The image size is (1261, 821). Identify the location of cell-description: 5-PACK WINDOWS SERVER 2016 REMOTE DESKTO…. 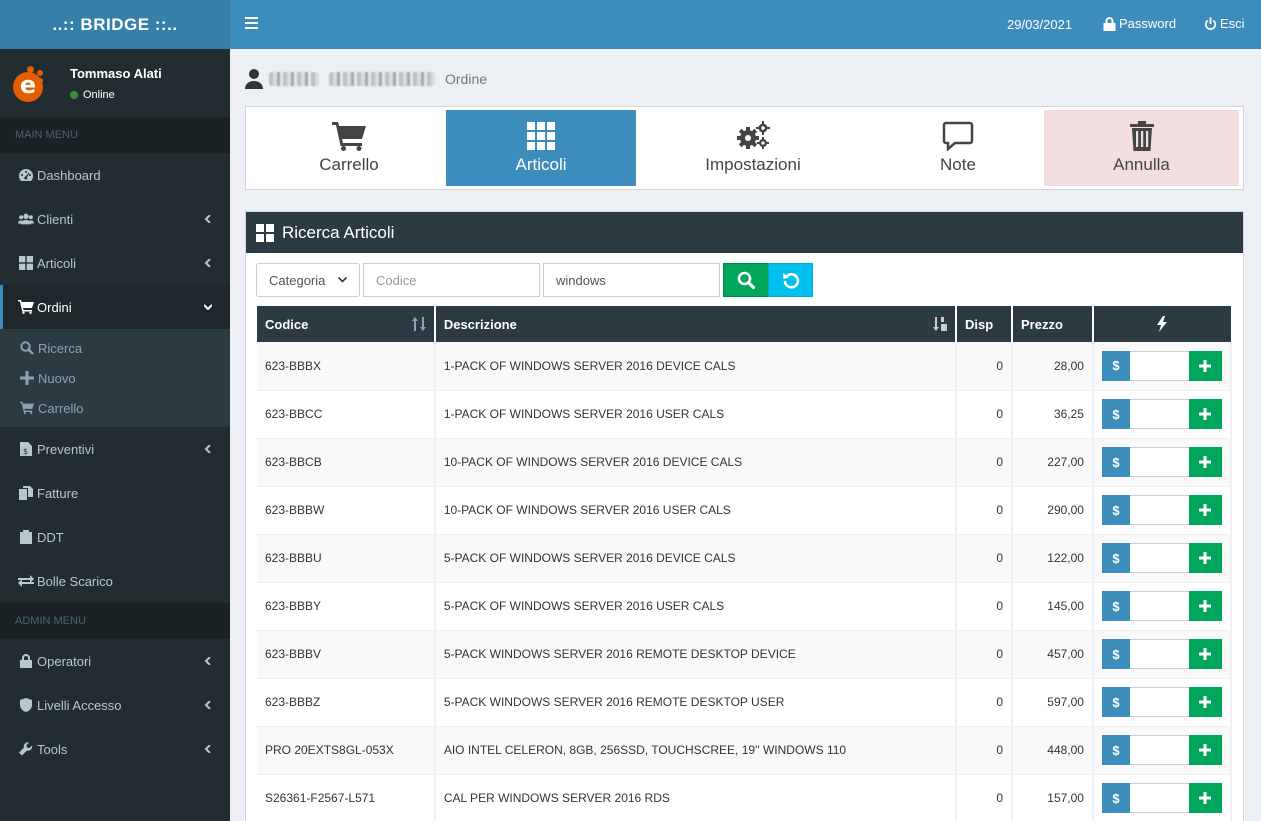
(696, 702).